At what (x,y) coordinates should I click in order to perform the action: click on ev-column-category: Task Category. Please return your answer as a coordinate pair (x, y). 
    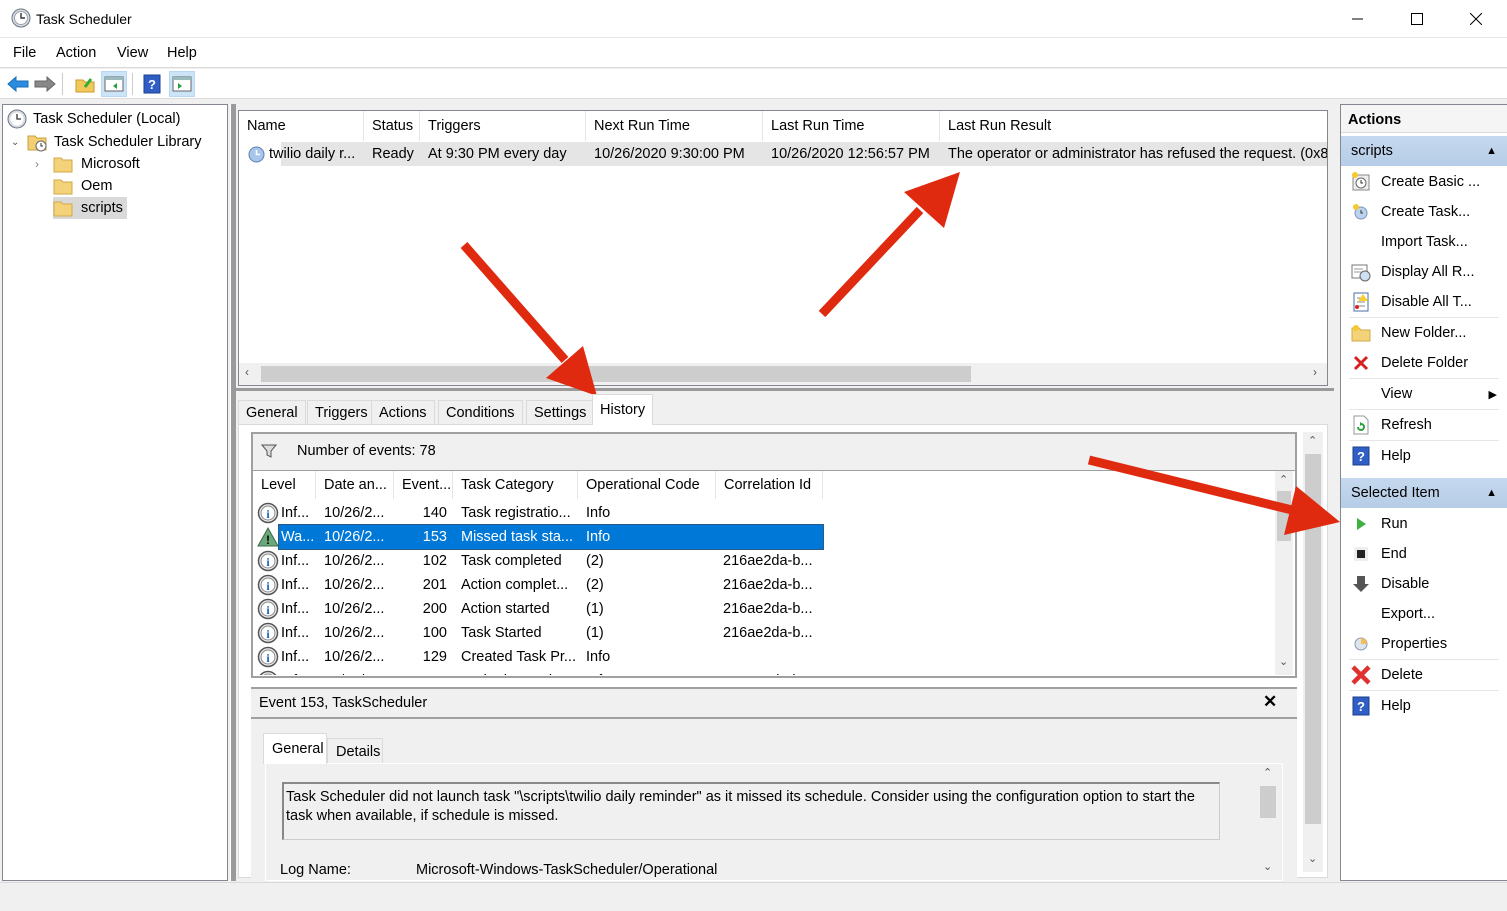
    Looking at the image, I should click on (515, 485).